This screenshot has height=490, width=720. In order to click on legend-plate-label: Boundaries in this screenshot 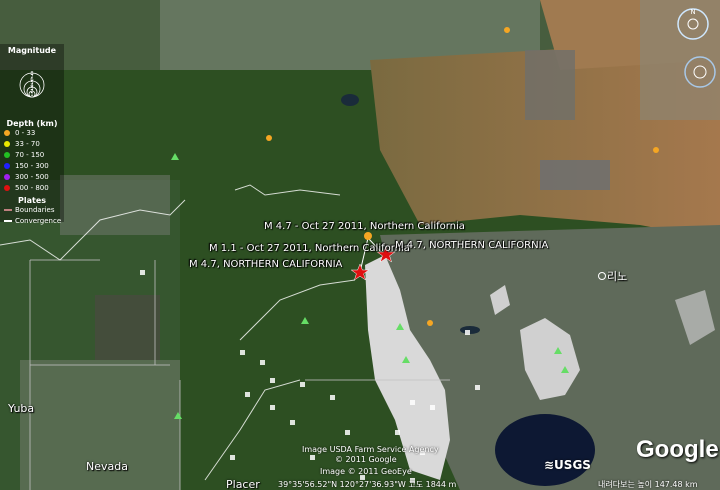, I will do `click(35, 210)`.